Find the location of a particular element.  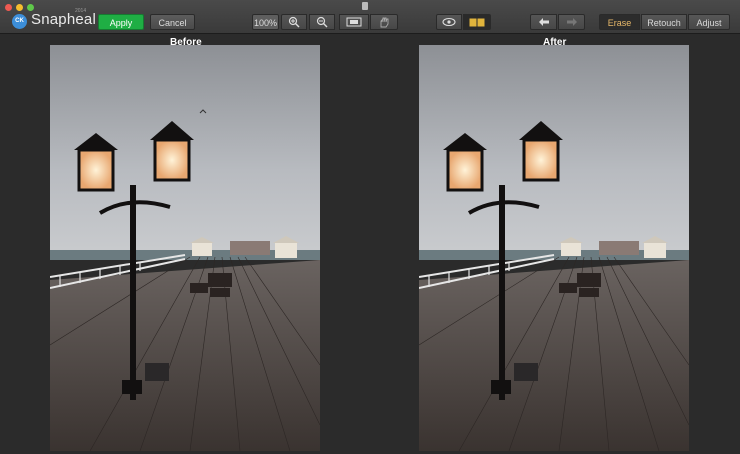

hand-tool-icon is located at coordinates (384, 22).